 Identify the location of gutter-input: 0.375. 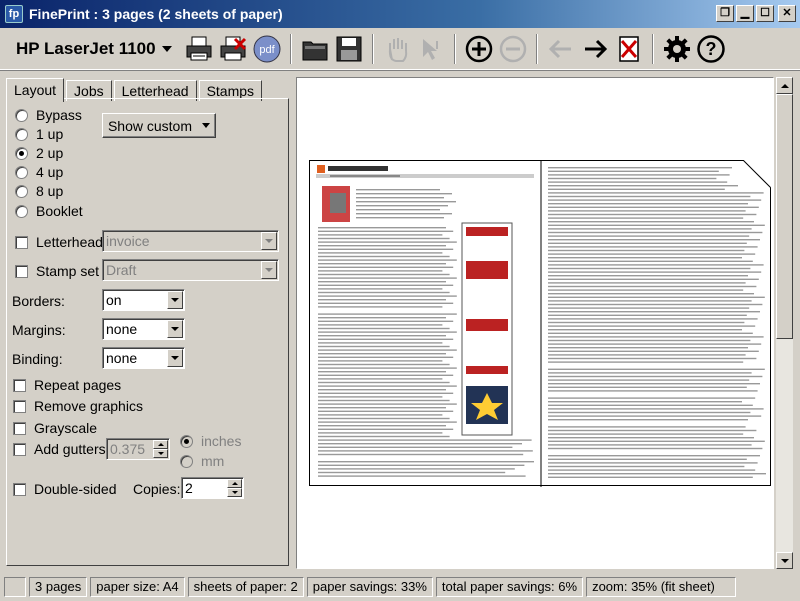
(138, 449).